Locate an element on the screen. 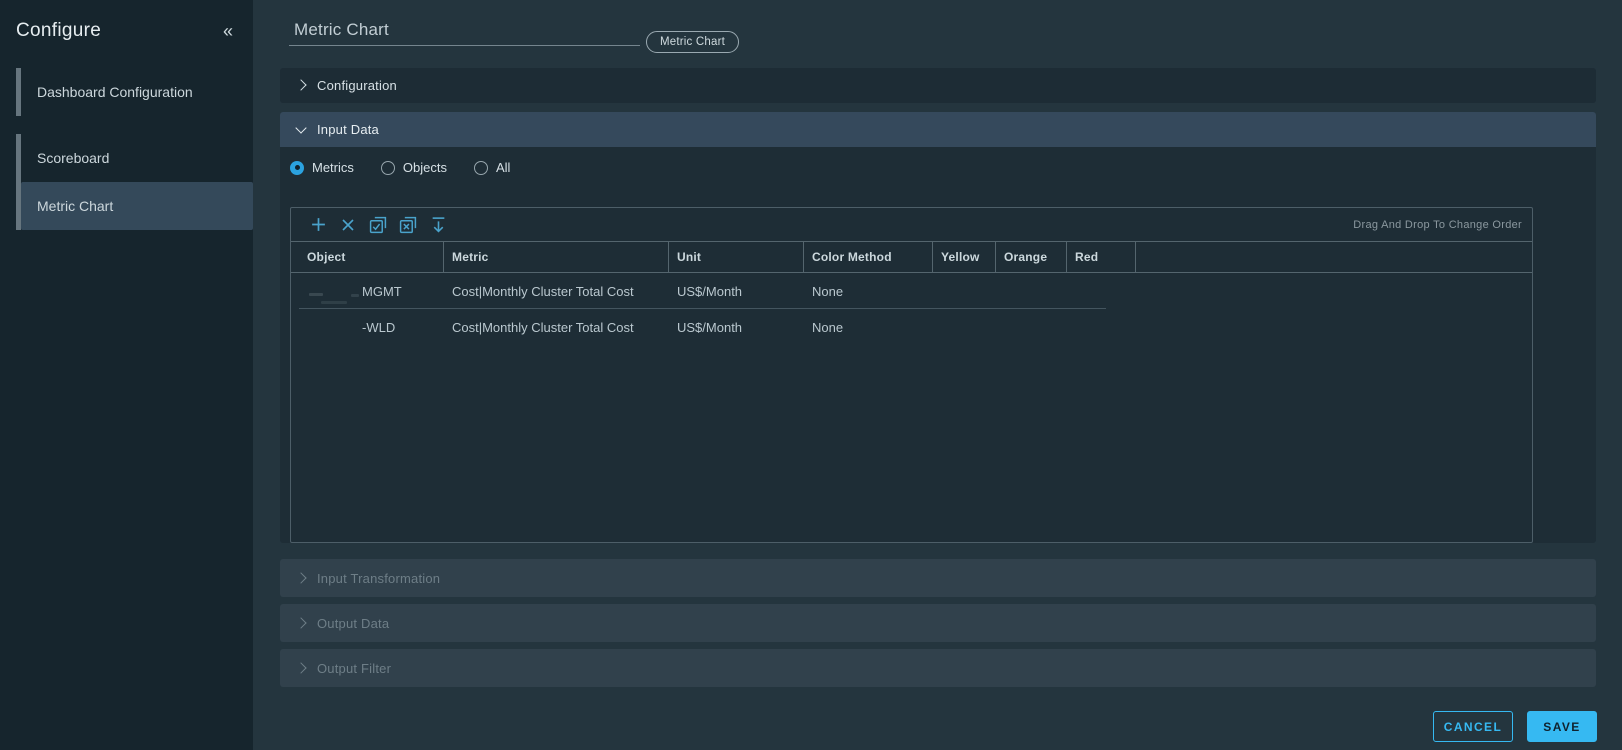 The image size is (1622, 750). radio-metrics: Metrics is located at coordinates (322, 167).